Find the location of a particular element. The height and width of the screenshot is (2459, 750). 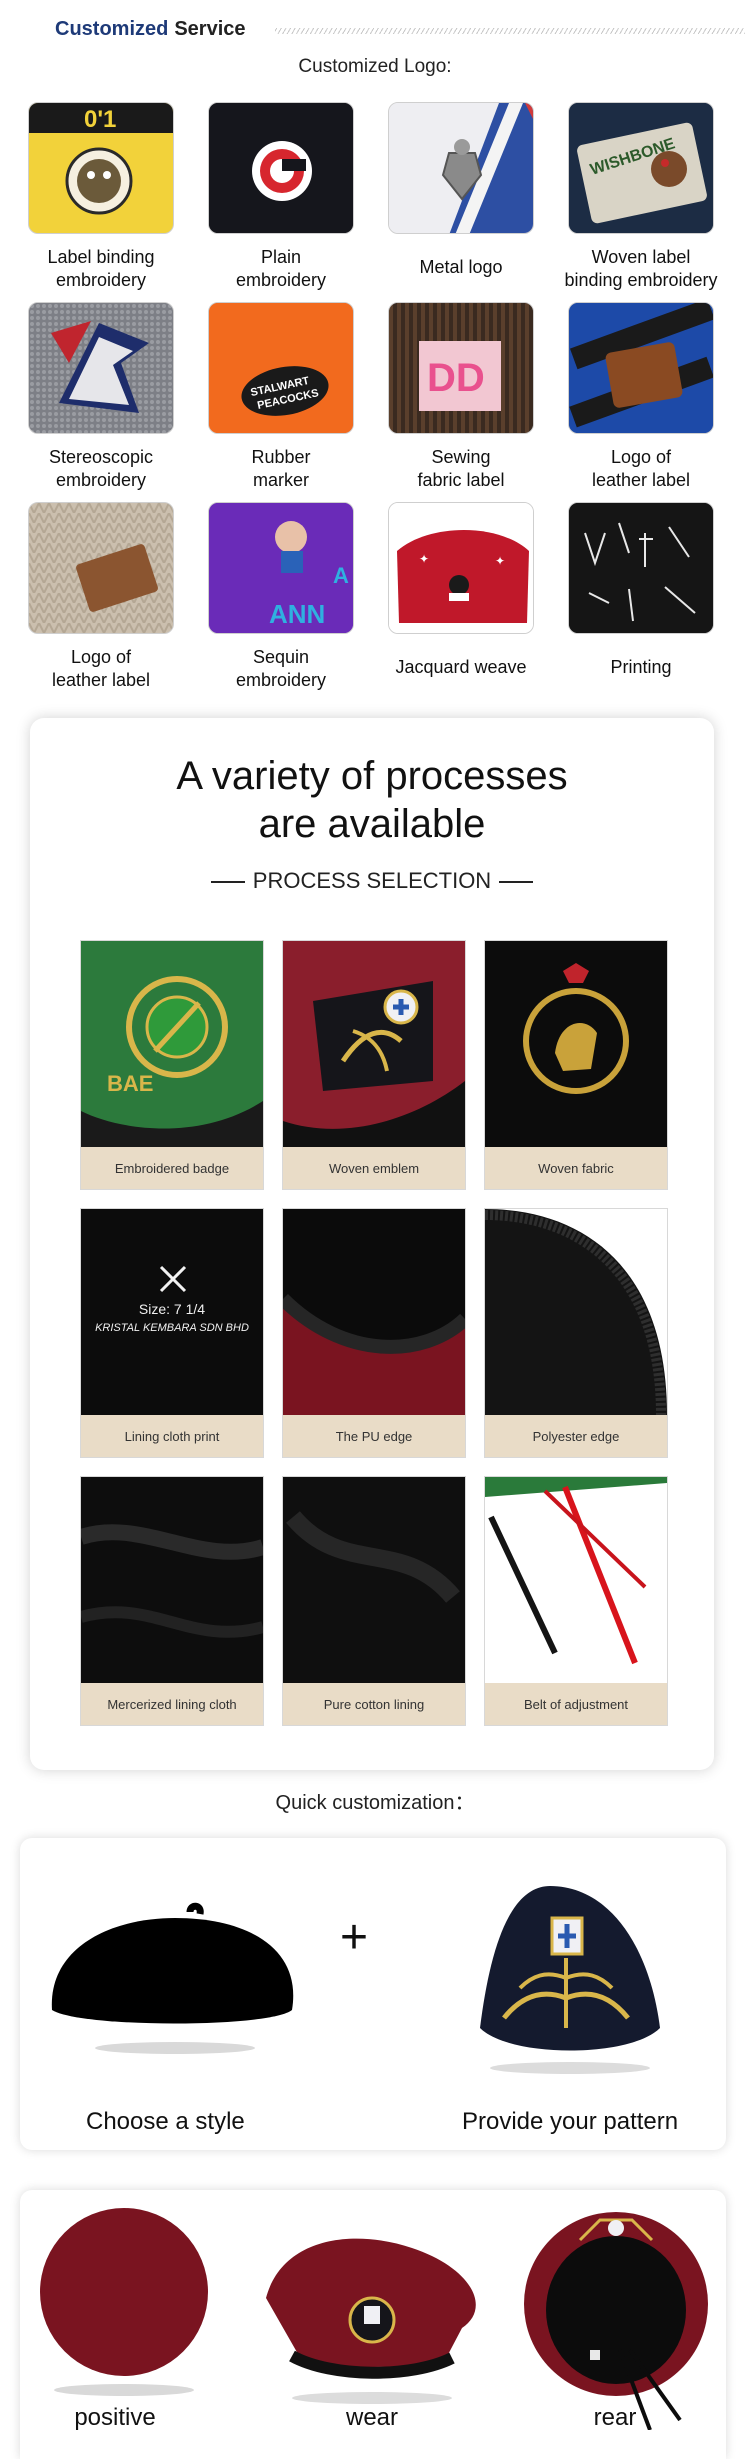

pattern-emblem-icon is located at coordinates (560, 1978).